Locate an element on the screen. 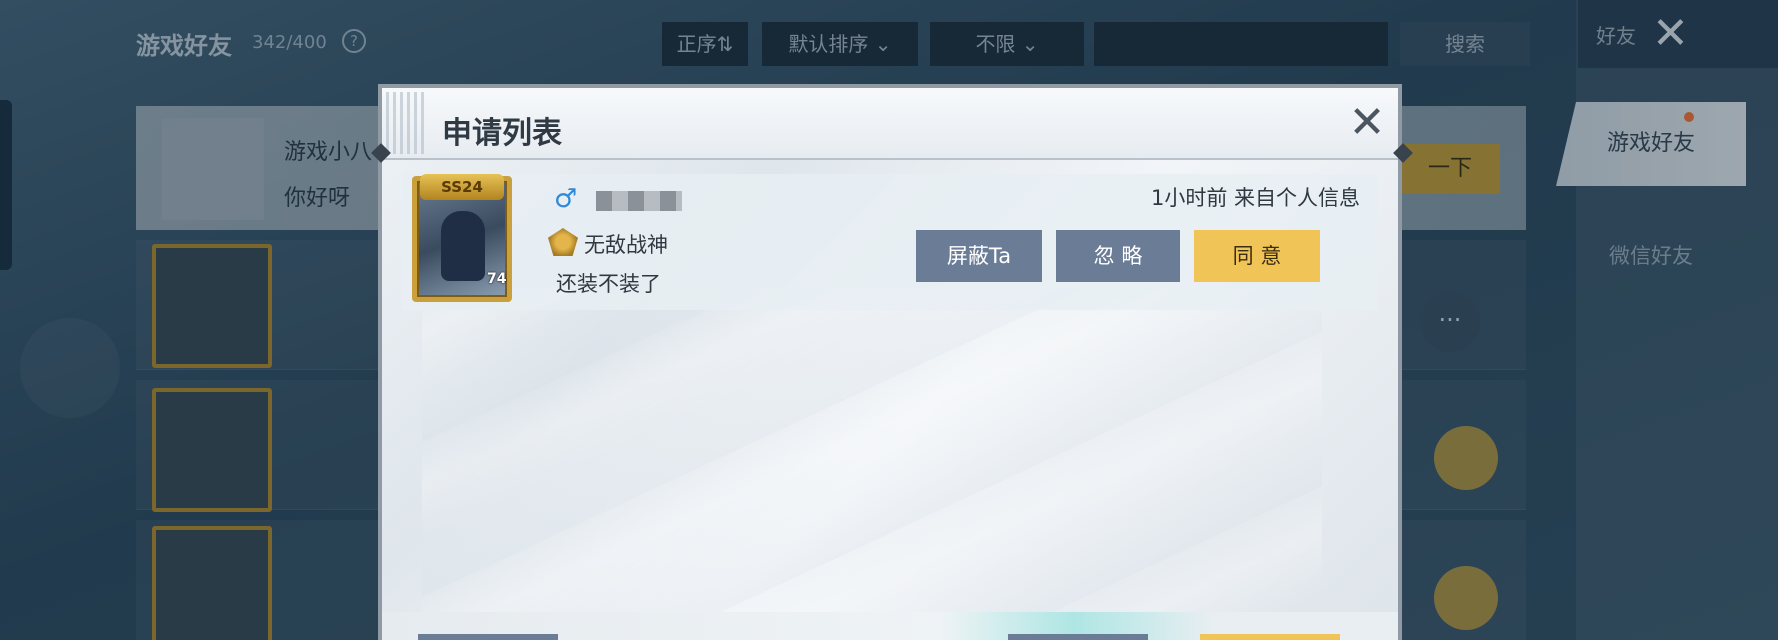 This screenshot has height=640, width=1778. avatar-figure is located at coordinates (463, 246).